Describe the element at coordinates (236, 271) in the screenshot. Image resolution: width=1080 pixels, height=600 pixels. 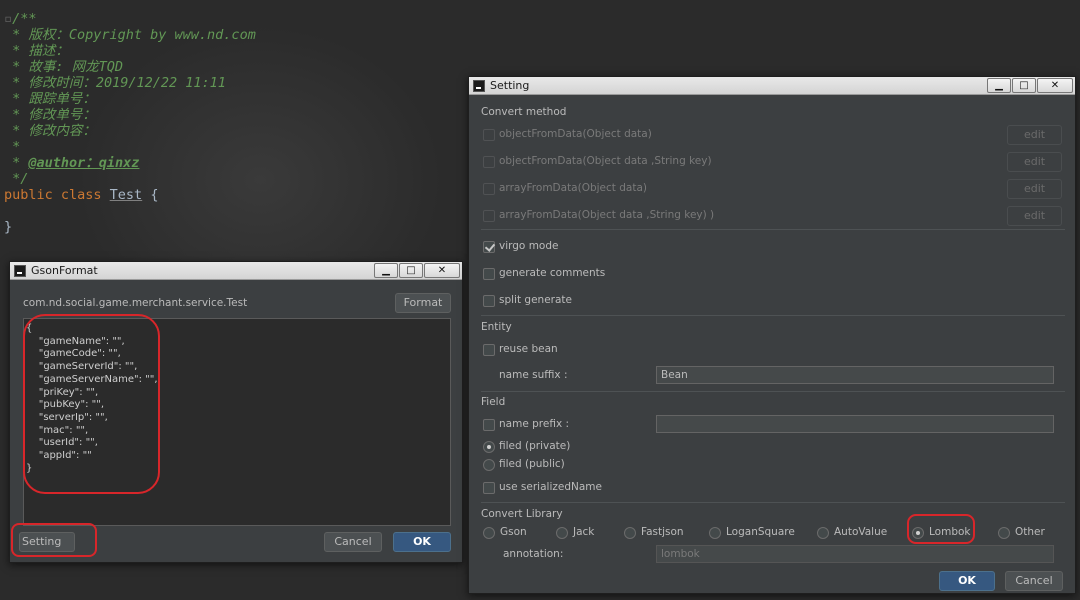
I see `gsonformat-titlebar: GsonFormat ▁ □ ✕` at that location.